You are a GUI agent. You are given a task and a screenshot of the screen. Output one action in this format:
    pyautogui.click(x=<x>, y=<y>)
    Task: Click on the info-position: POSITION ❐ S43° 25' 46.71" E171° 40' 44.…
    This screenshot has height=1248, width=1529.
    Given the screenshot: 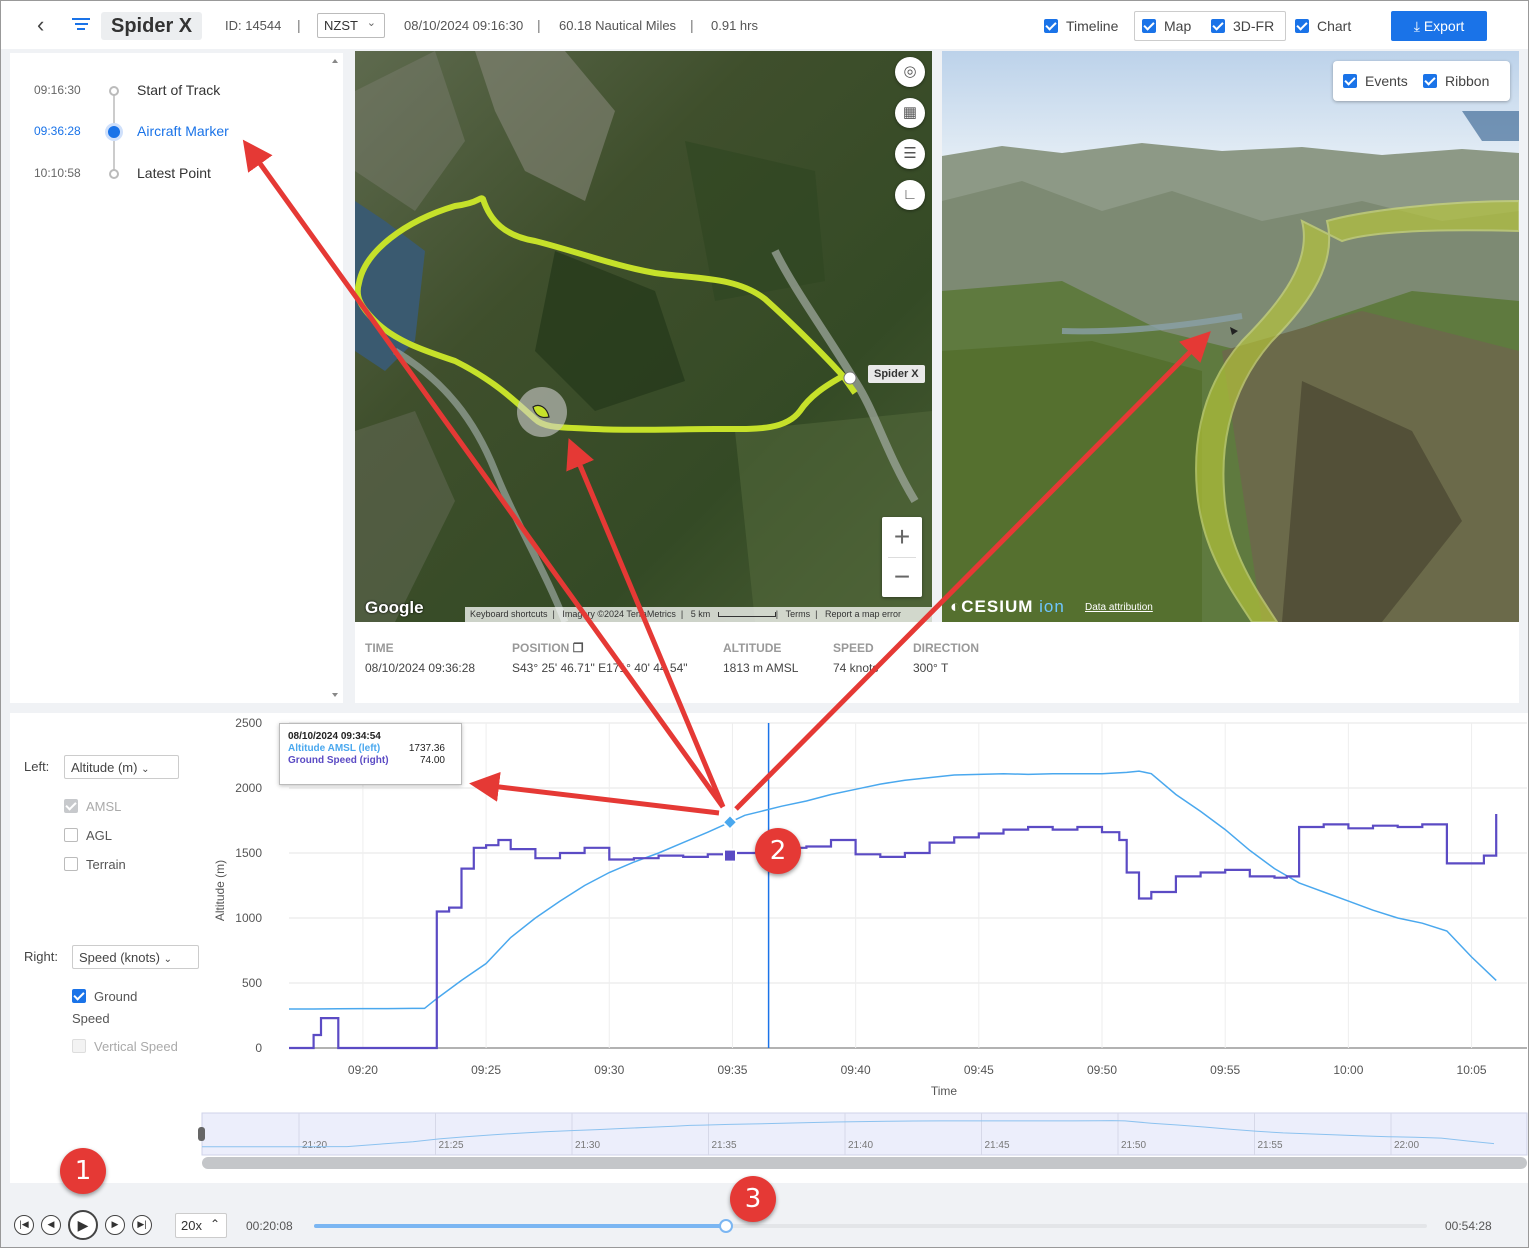 What is the action you would take?
    pyautogui.click(x=600, y=658)
    